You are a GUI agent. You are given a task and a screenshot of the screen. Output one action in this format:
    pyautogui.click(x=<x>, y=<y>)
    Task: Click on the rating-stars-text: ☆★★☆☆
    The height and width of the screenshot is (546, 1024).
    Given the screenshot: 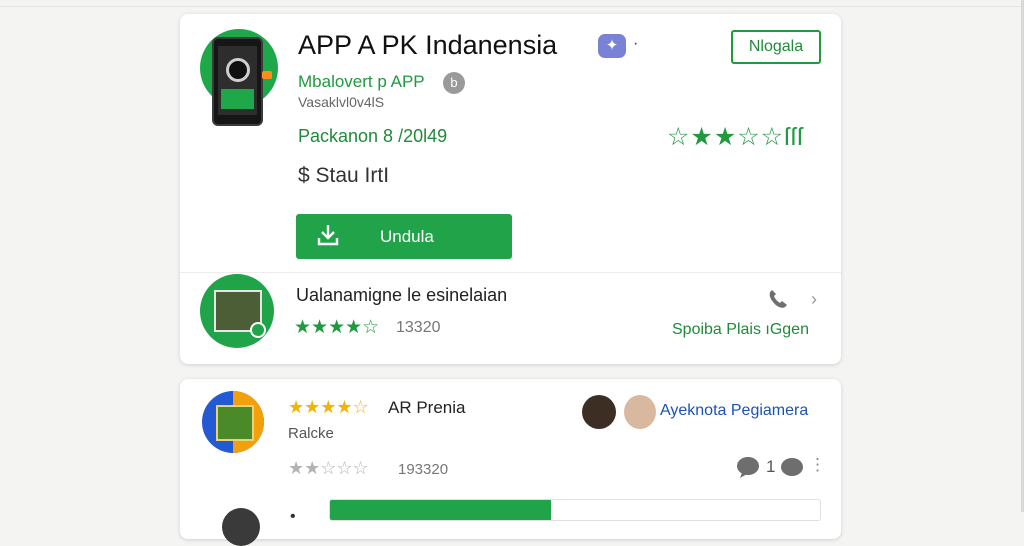 What is the action you would take?
    pyautogui.click(x=726, y=137)
    